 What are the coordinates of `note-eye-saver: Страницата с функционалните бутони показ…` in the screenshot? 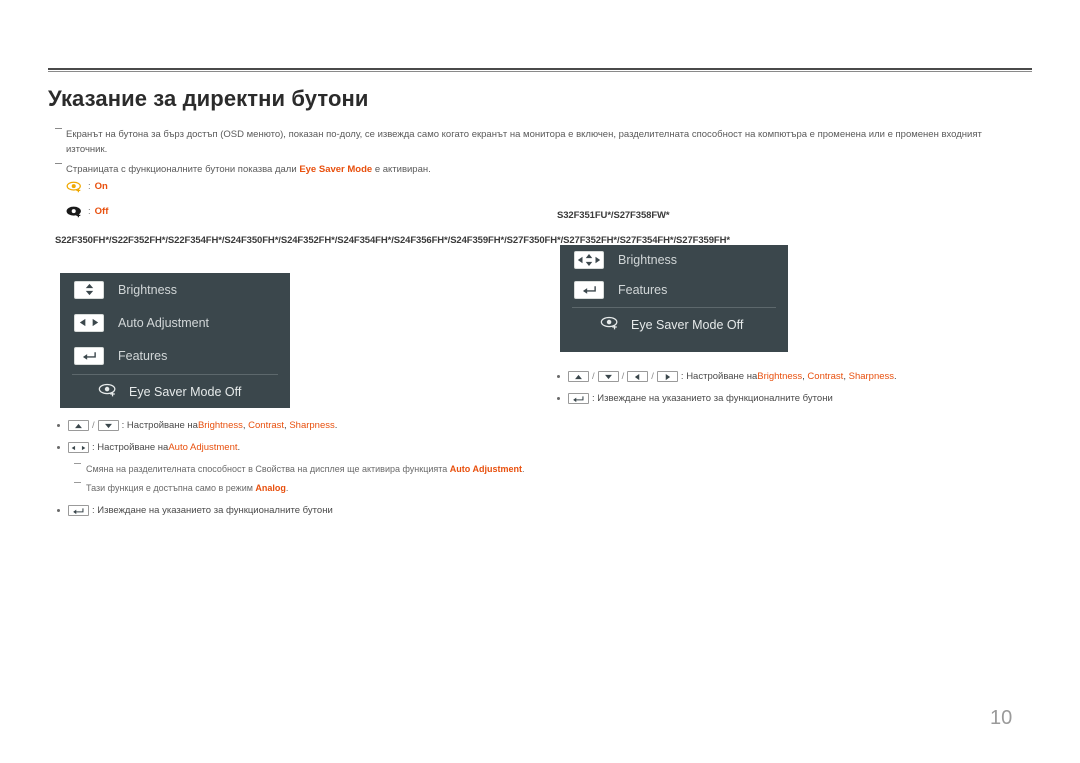 It's located at (355, 169).